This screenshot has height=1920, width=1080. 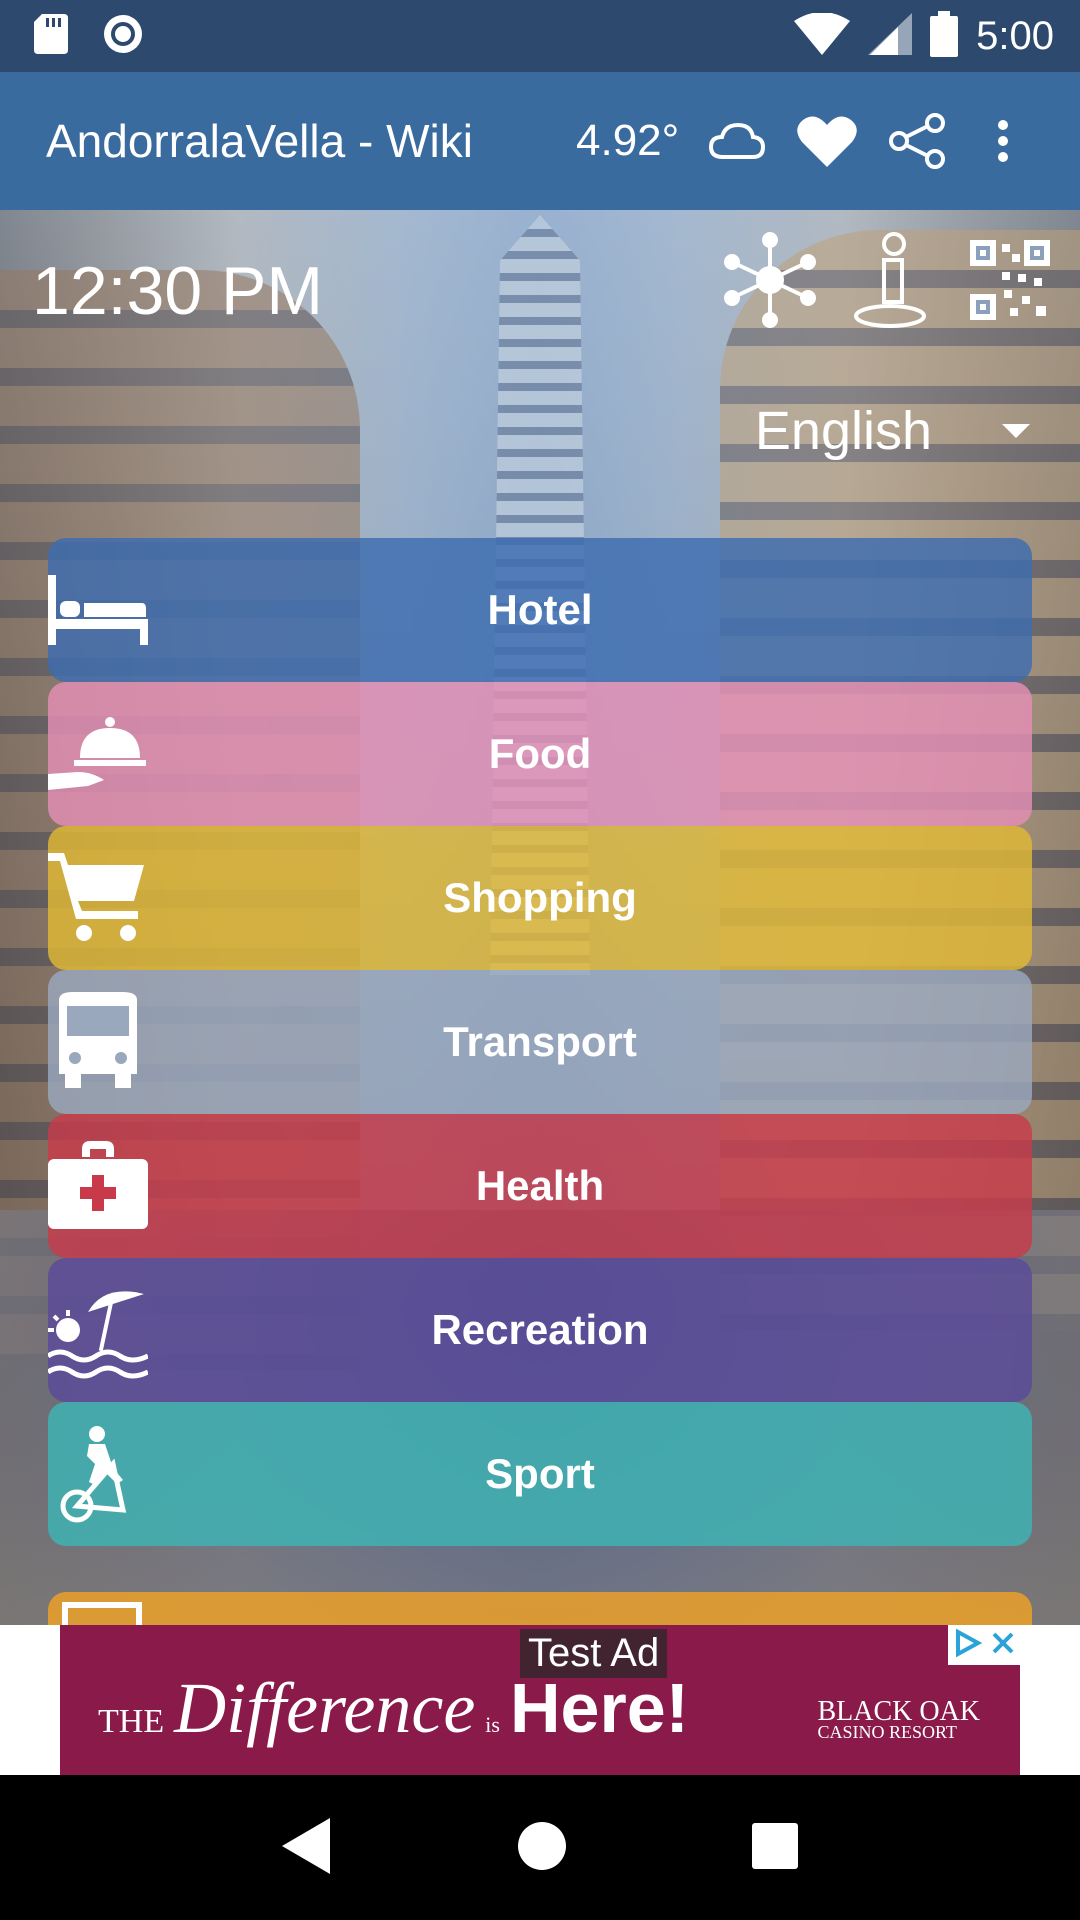 I want to click on menu-item-food: Food, so click(x=540, y=754).